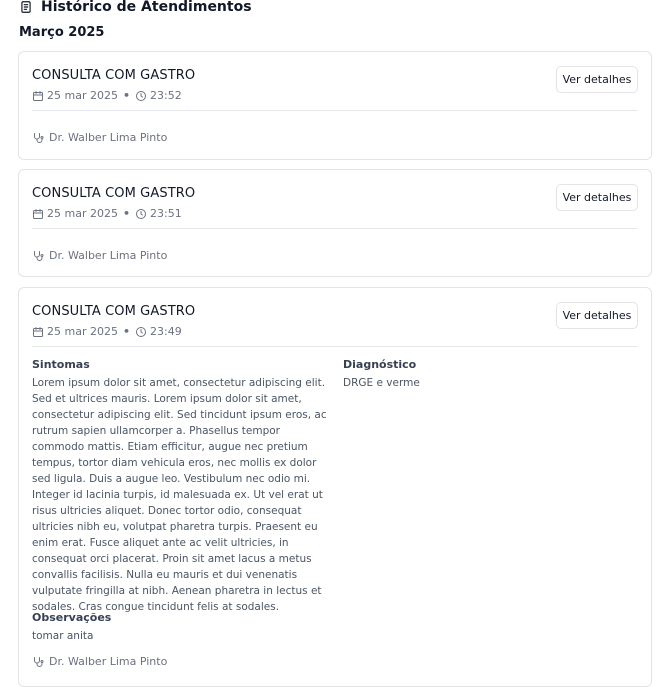 This screenshot has width=656, height=687. Describe the element at coordinates (146, 7) in the screenshot. I see `page-title: Histórico de Atendimentos` at that location.